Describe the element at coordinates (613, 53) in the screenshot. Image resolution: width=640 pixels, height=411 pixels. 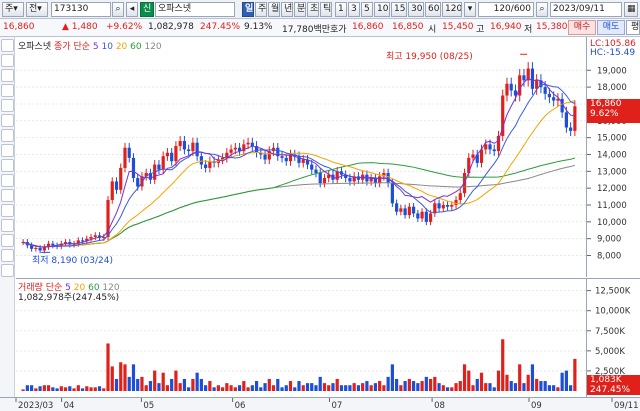
I see `hc-label: HC:-15.49` at that location.